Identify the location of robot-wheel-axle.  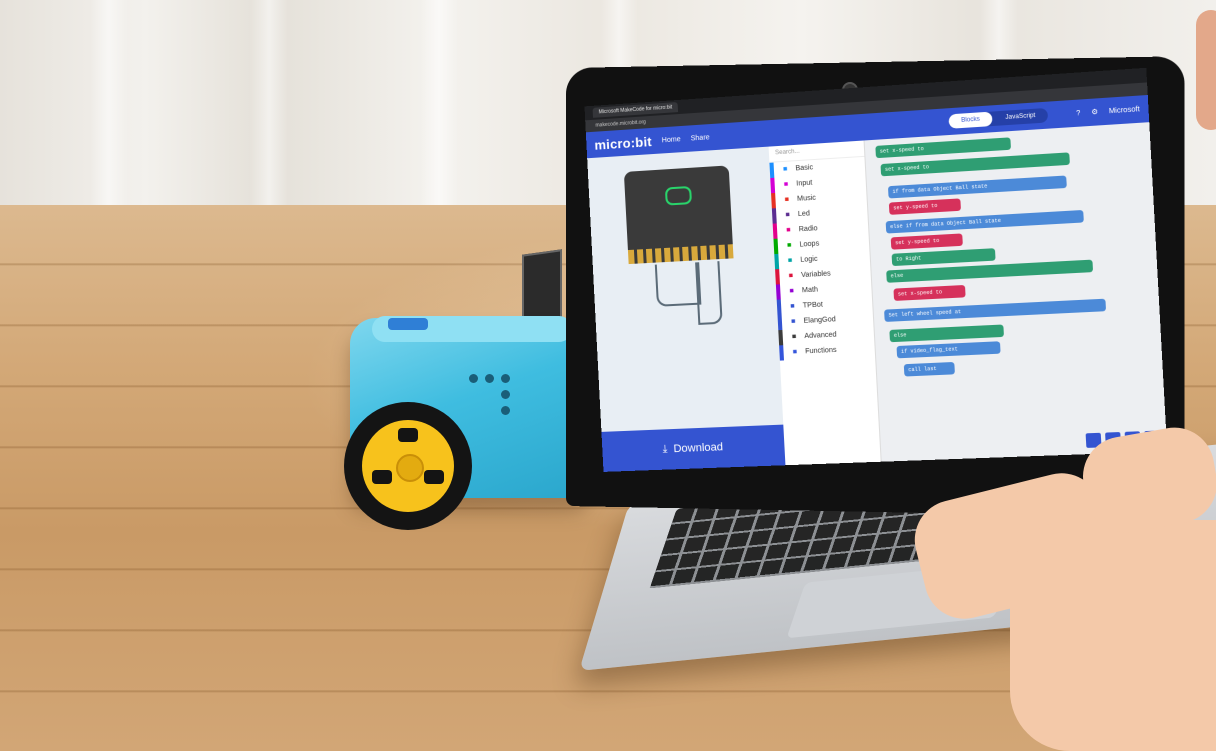
(410, 468).